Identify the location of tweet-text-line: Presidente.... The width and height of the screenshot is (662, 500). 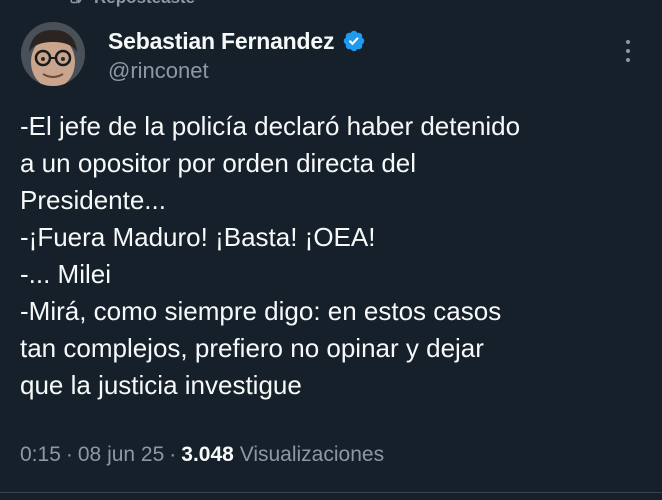
(93, 200).